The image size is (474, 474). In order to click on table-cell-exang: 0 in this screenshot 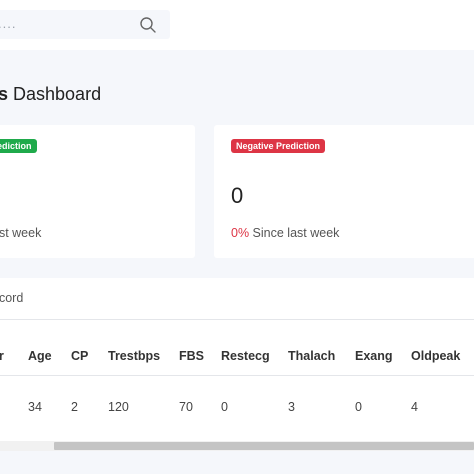, I will do `click(358, 407)`.